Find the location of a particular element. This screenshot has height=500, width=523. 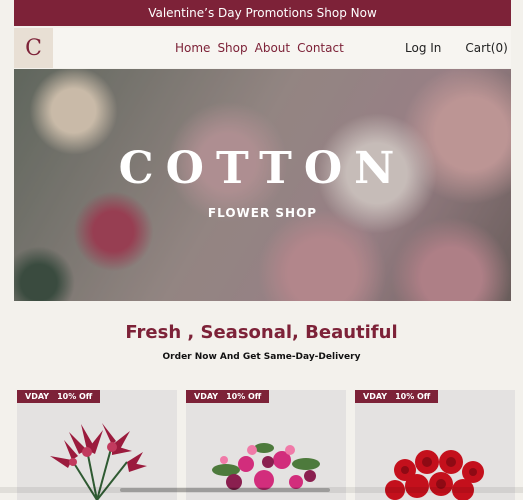

promo-banner: Valentine’s Day Promotions Shop Now is located at coordinates (262, 13).